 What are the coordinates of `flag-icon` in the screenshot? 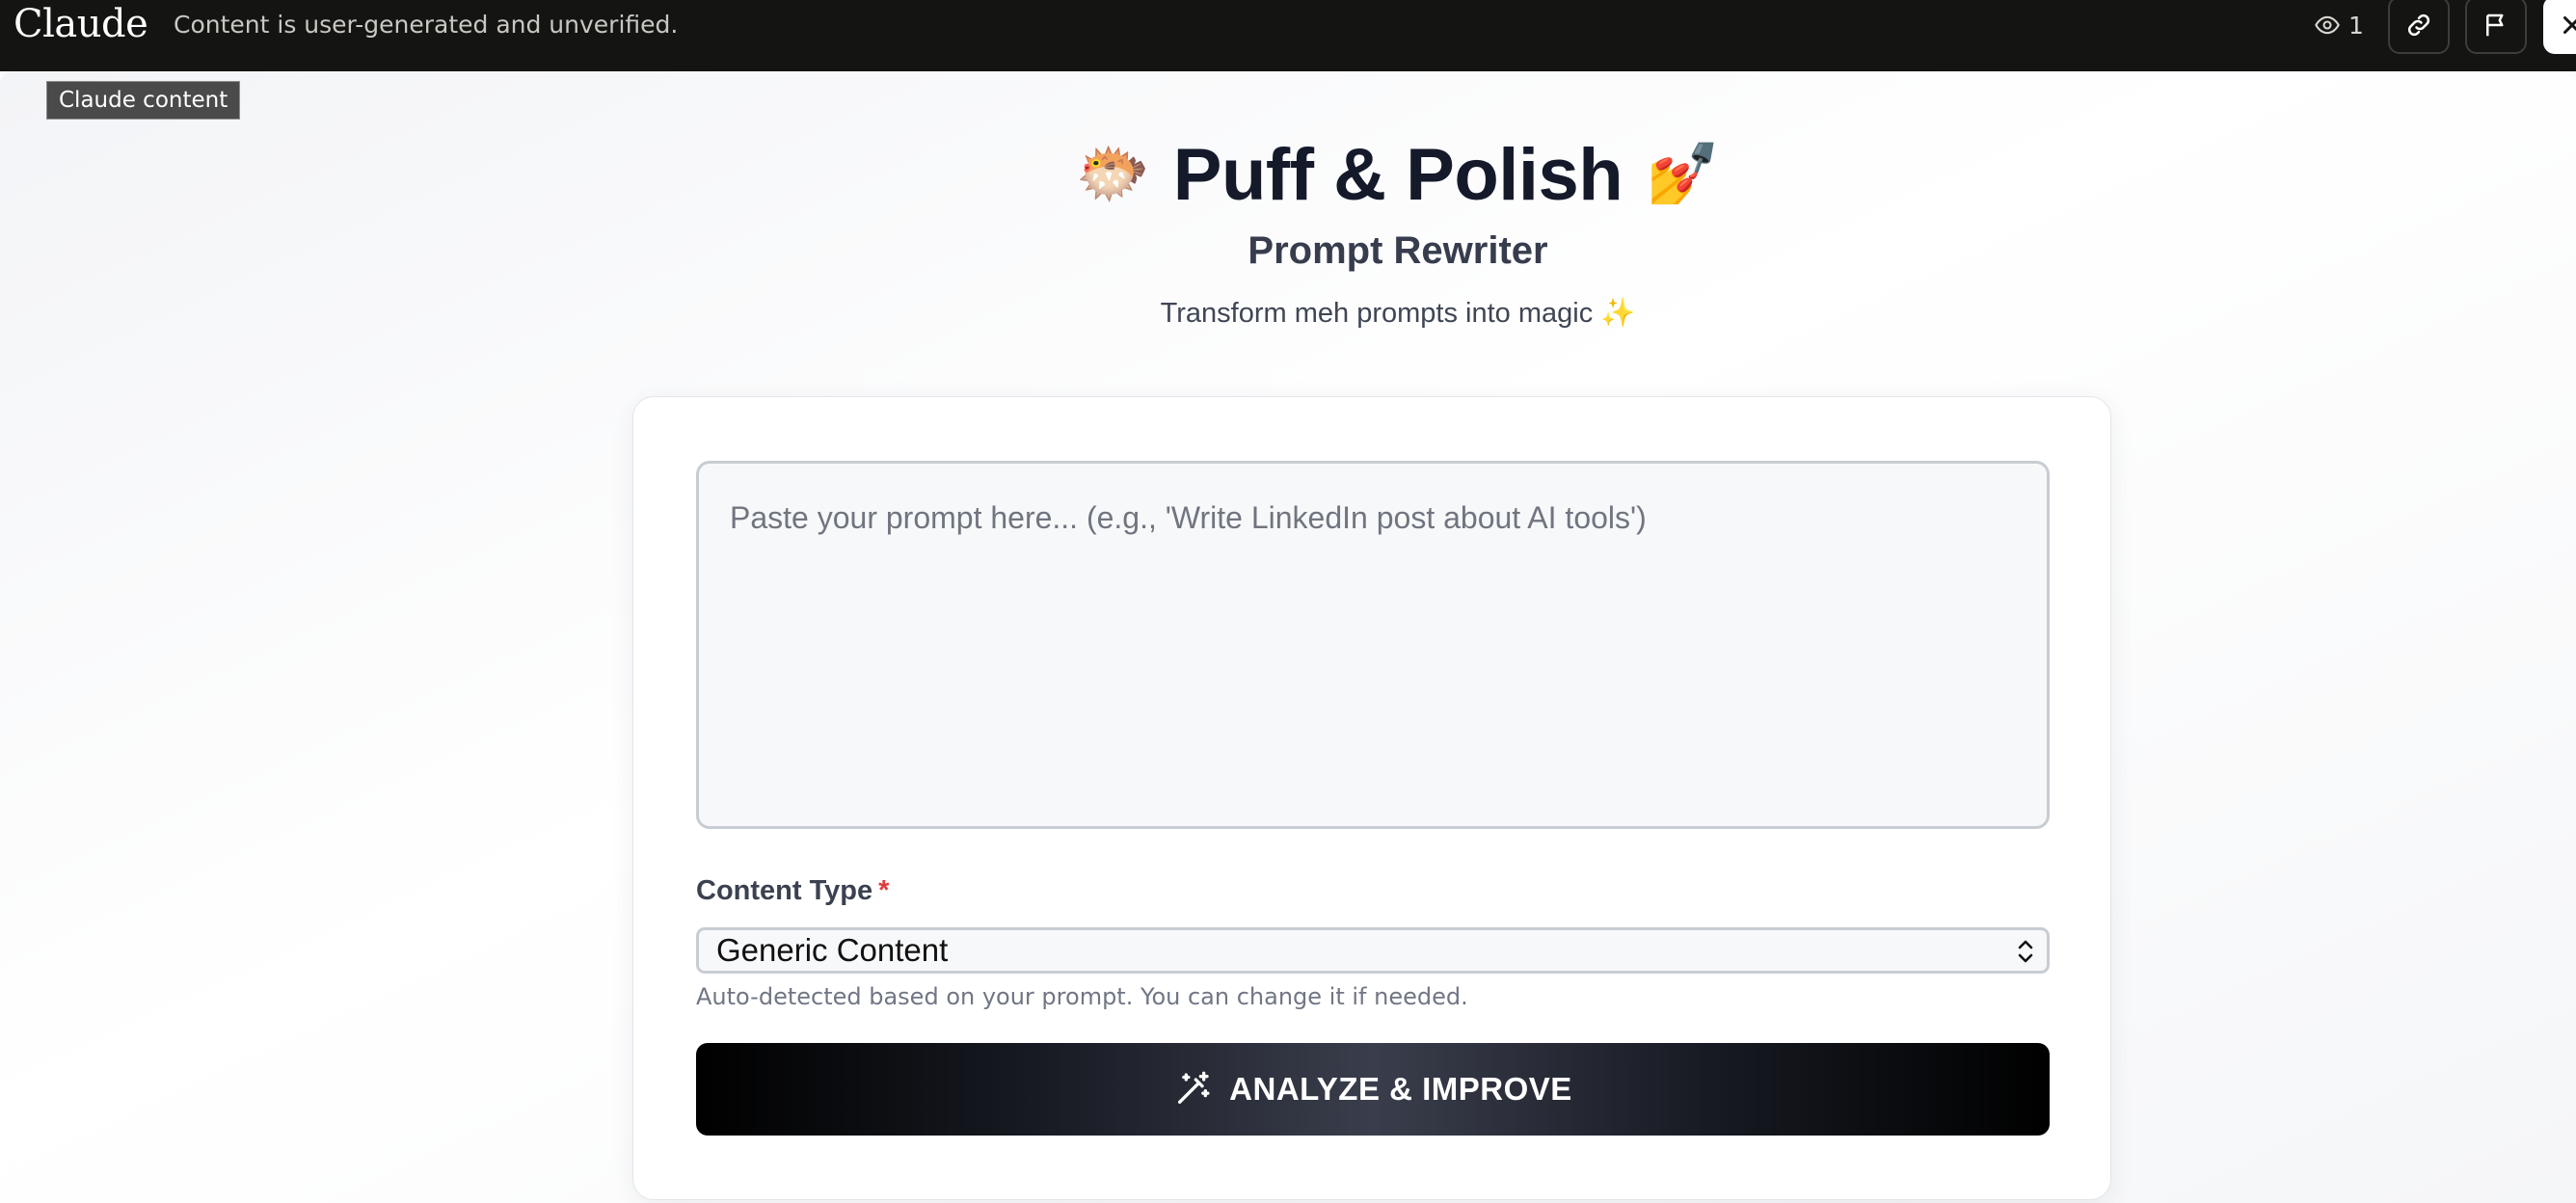 It's located at (2495, 25).